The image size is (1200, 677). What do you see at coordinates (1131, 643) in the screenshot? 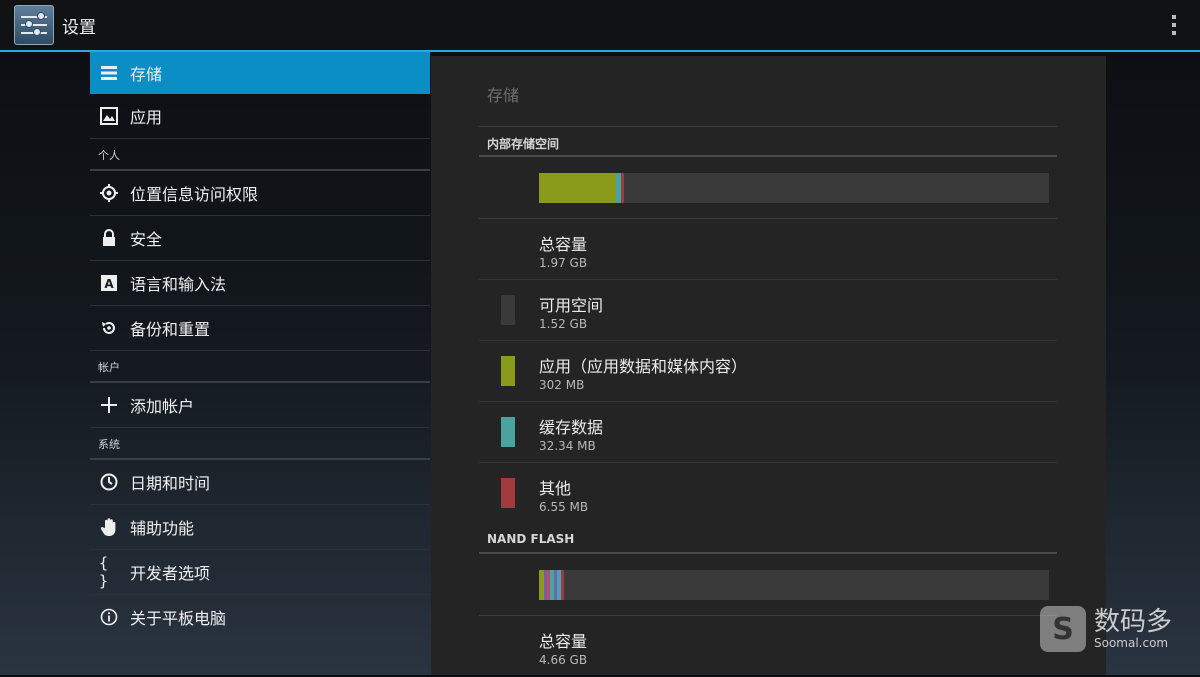
I see `watermark-text-en: Soomal.com` at bounding box center [1131, 643].